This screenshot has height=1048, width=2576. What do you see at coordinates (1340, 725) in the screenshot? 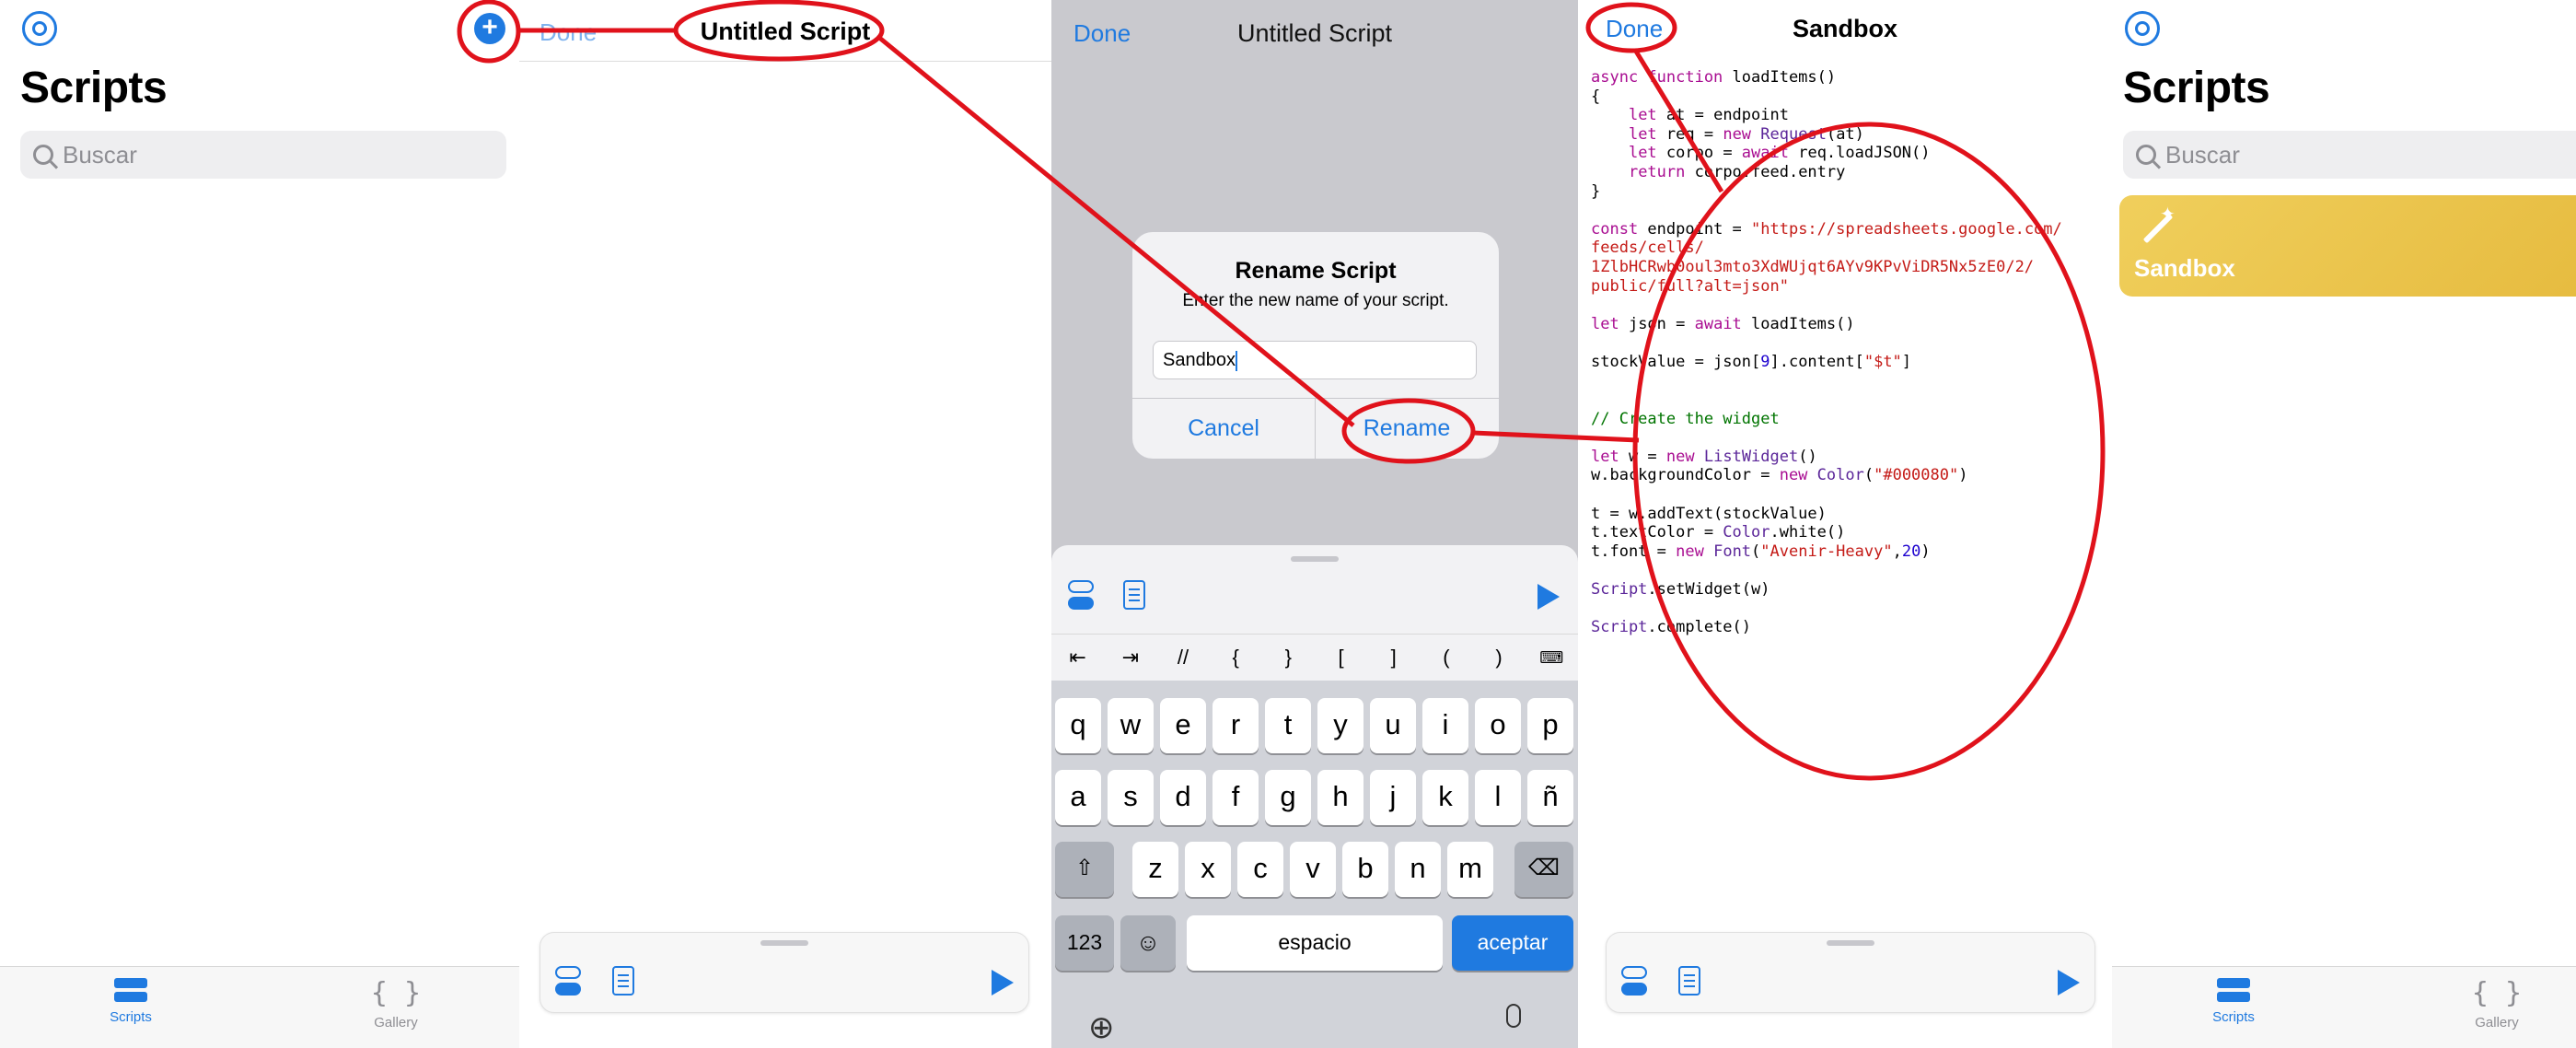
I see `key-y: y` at bounding box center [1340, 725].